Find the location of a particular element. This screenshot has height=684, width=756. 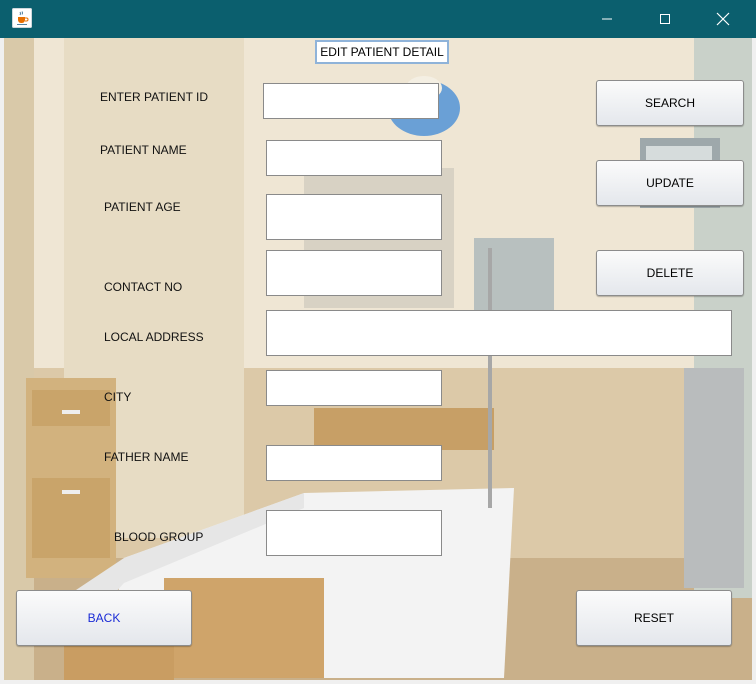

maximize-button is located at coordinates (665, 19).